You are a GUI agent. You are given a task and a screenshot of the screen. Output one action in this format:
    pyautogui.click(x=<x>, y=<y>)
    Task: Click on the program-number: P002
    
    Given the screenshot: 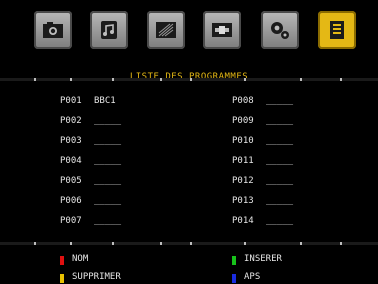 What is the action you would take?
    pyautogui.click(x=71, y=121)
    